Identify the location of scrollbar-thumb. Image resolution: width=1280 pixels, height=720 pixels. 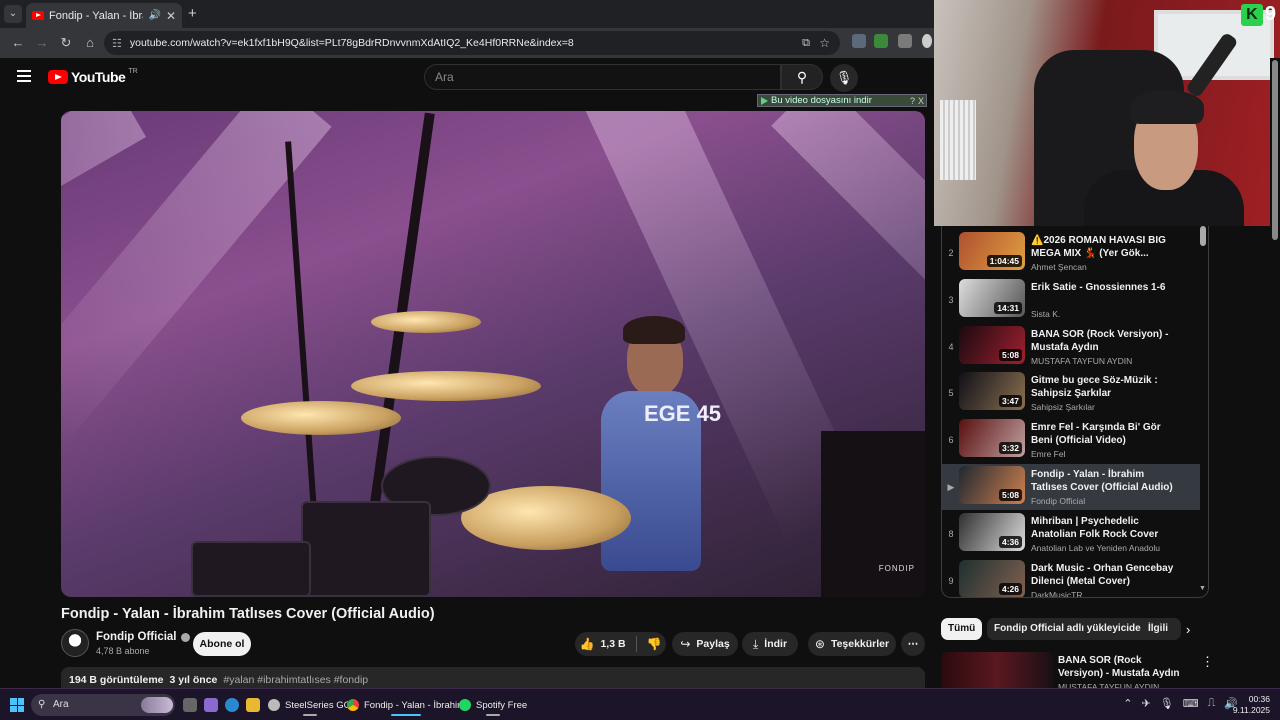
(1275, 150).